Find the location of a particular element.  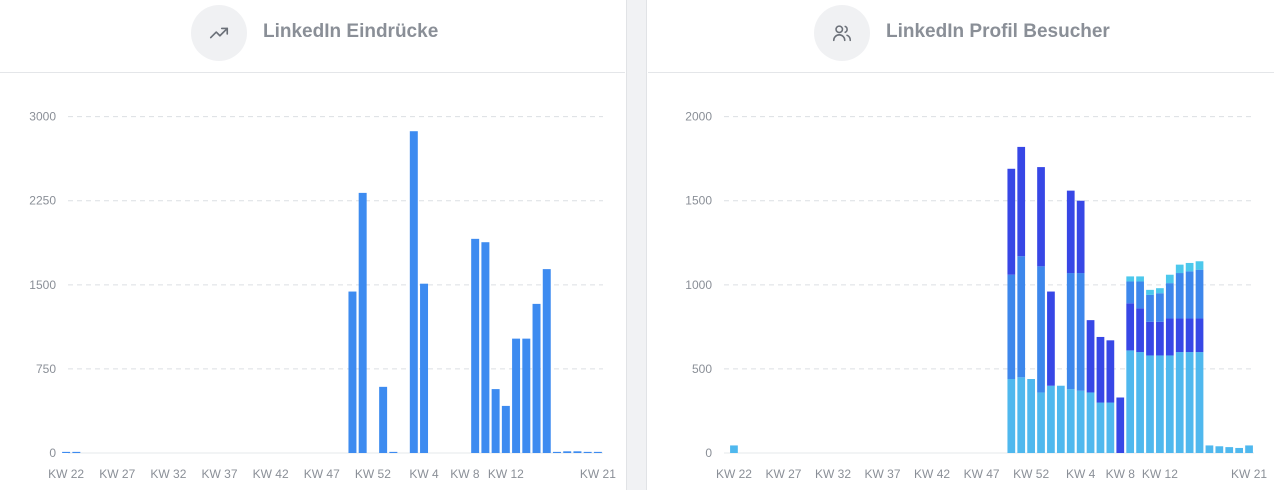

x-tick-label: KW 42 is located at coordinates (932, 474).